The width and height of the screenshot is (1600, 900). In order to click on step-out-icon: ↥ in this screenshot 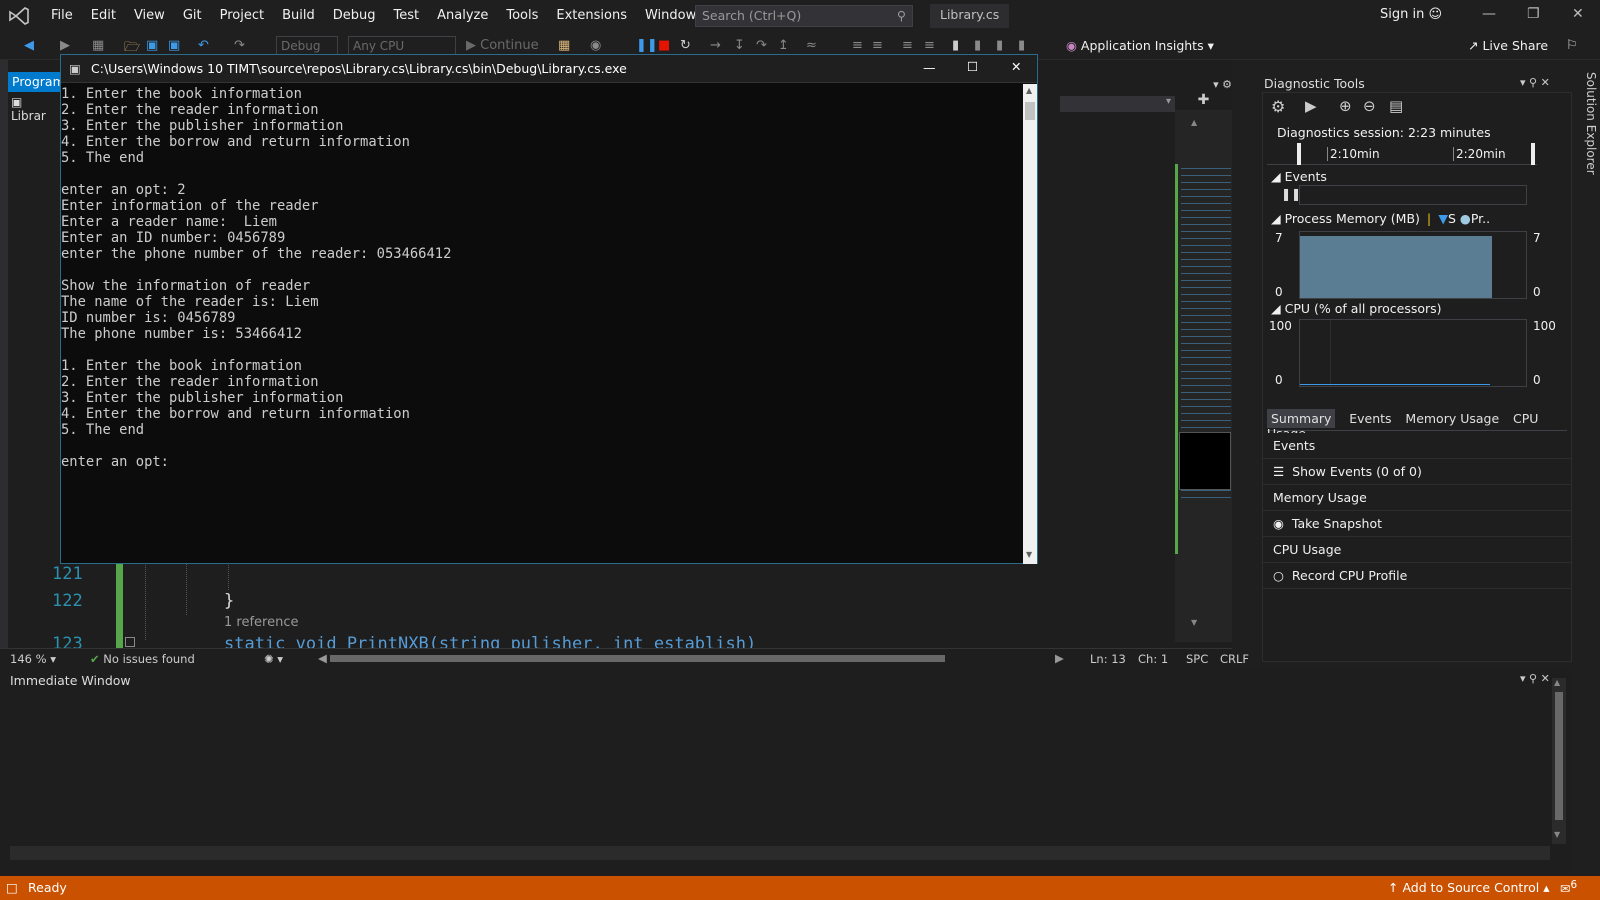, I will do `click(783, 45)`.